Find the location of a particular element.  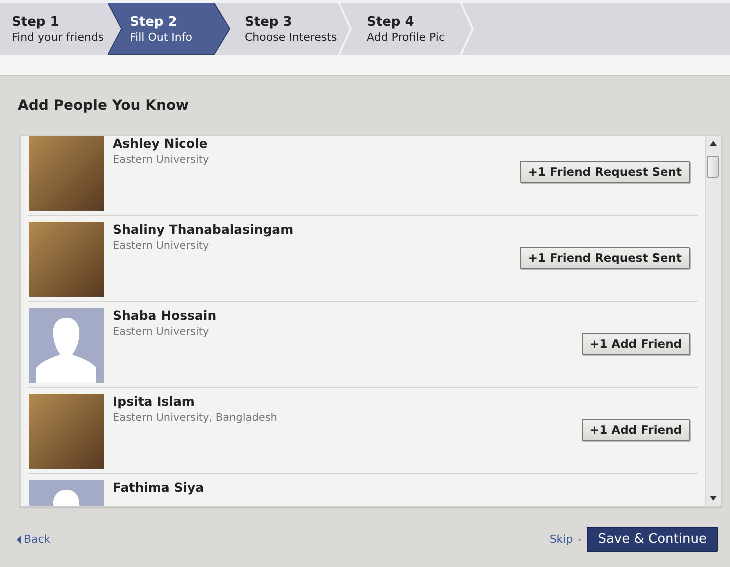

step-tab: Step 3 Choose Interests is located at coordinates (285, 29).